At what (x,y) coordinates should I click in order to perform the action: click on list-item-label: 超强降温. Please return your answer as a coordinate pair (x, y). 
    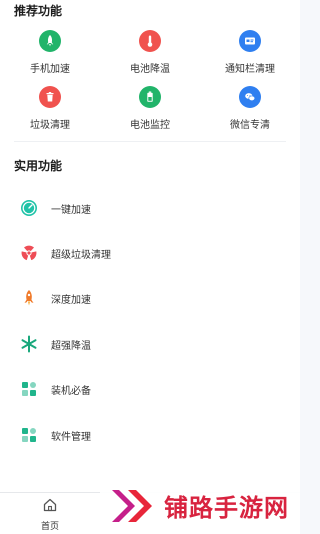
    Looking at the image, I should click on (71, 346).